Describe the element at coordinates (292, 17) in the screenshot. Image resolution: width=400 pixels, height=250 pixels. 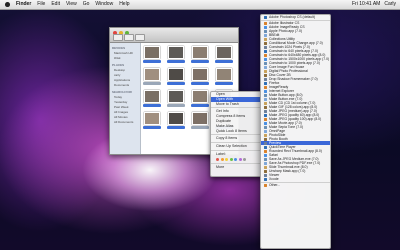
I see `app-name: Adobe Photoshop CS (default)` at that location.